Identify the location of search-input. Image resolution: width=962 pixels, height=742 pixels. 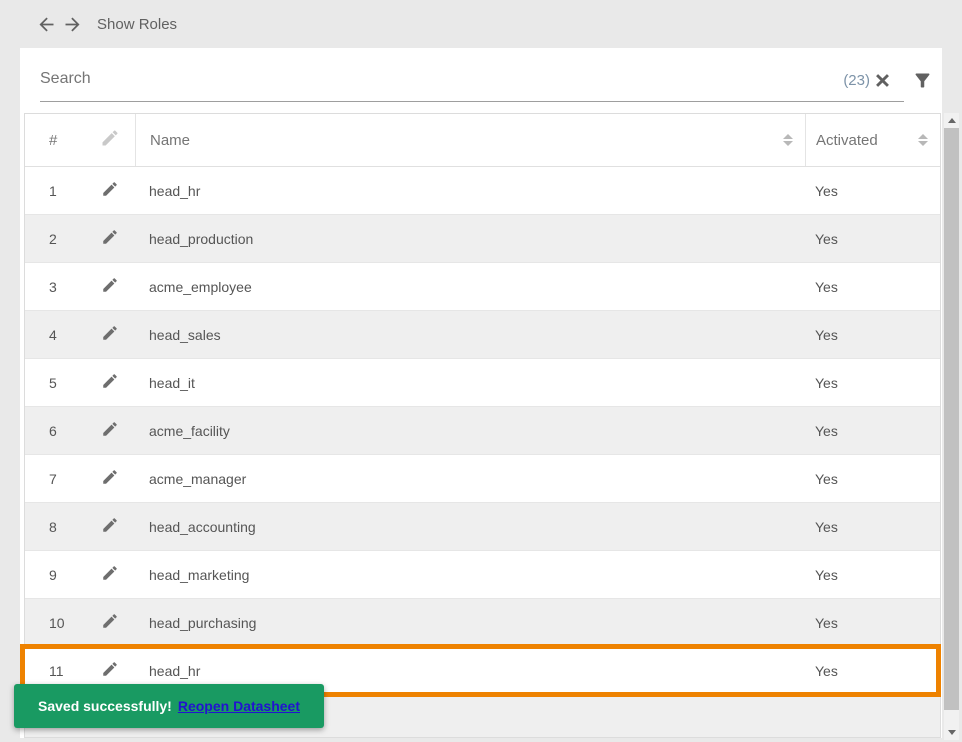
(472, 82).